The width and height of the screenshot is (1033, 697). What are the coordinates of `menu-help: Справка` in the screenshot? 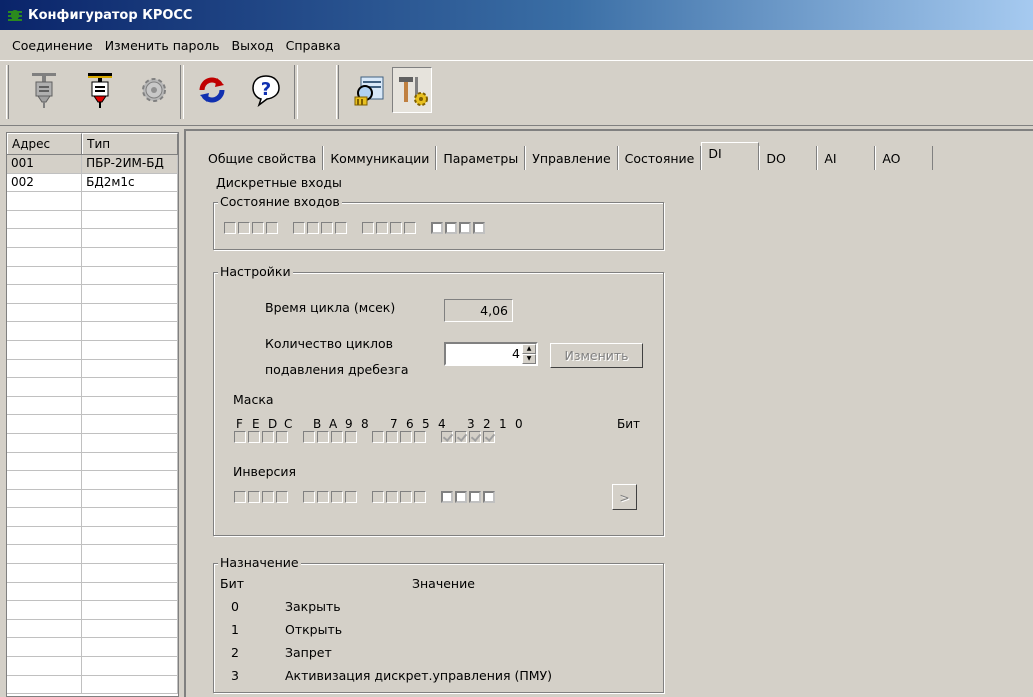 It's located at (313, 45).